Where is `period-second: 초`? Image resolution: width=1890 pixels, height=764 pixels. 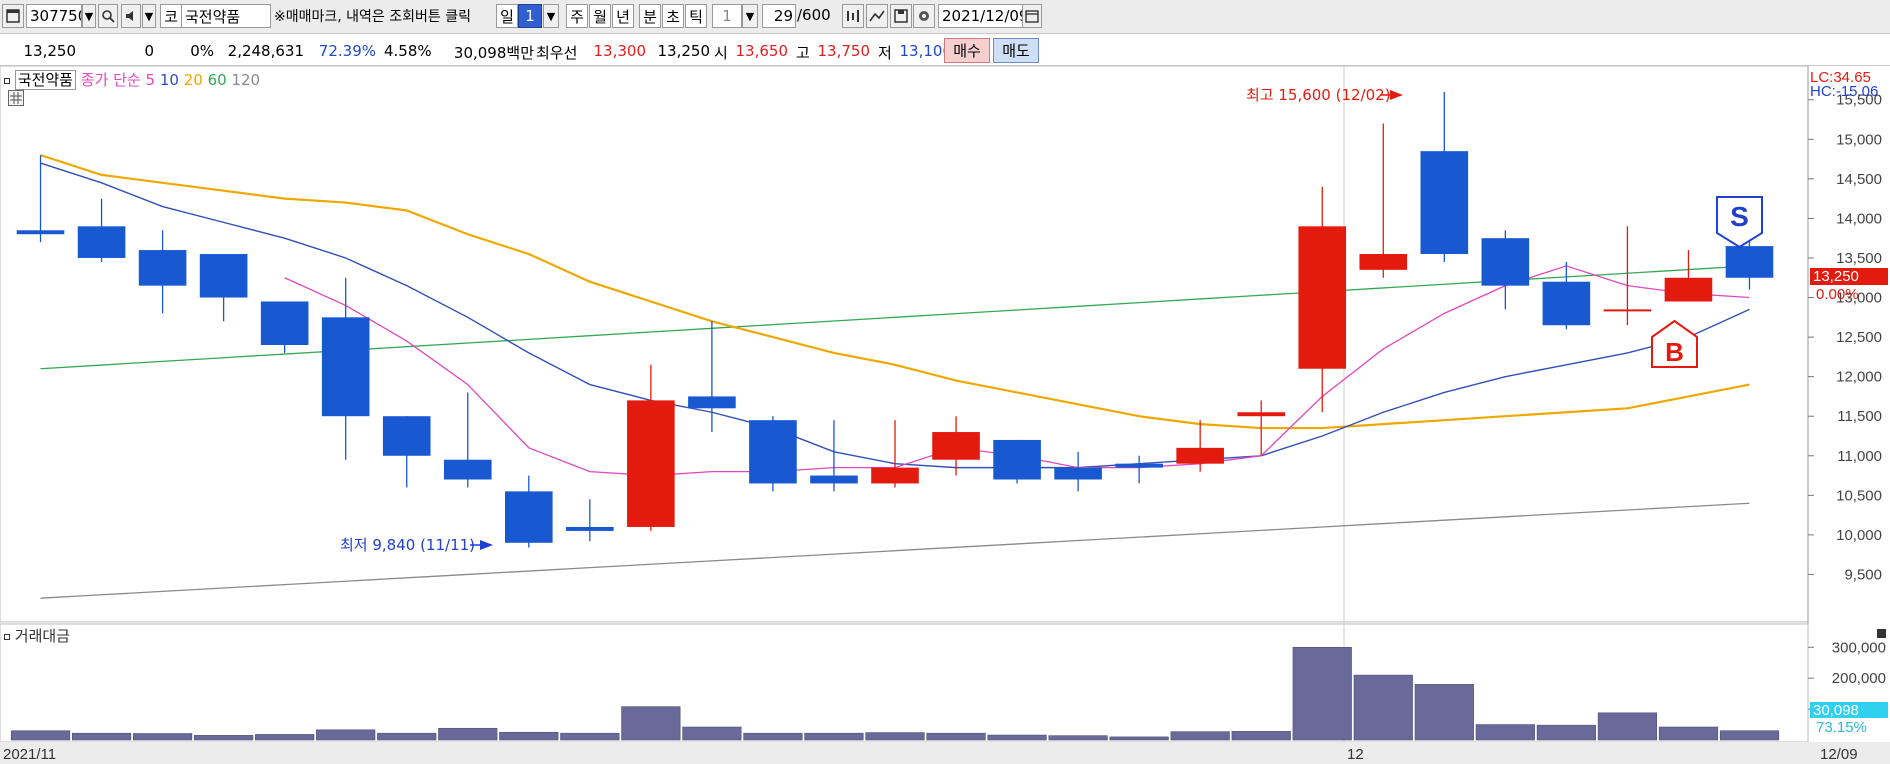
period-second: 초 is located at coordinates (673, 16).